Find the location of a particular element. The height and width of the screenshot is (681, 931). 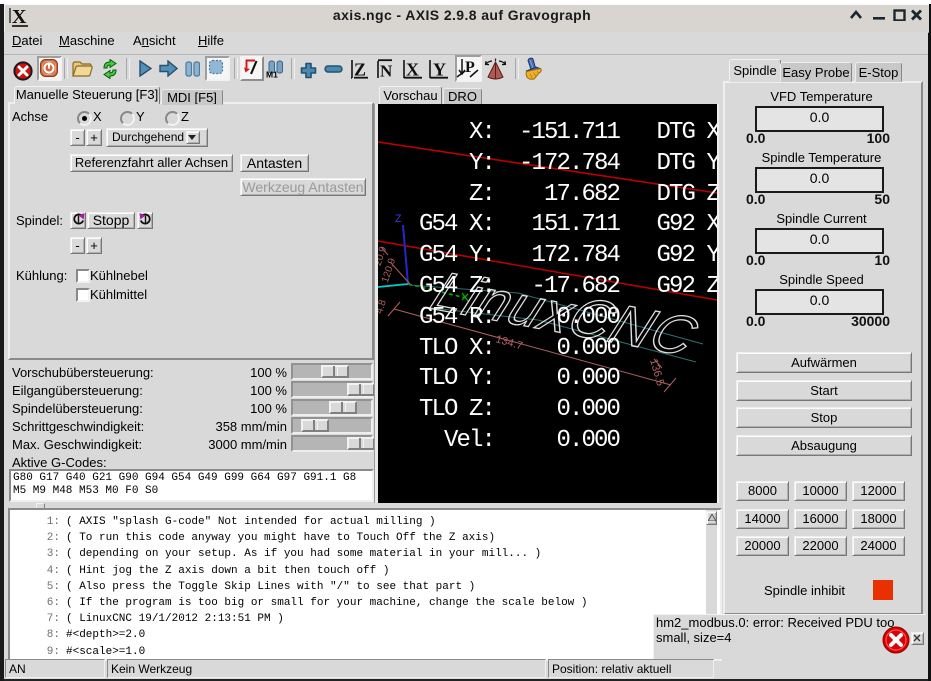

svg-text: 4.8 is located at coordinates (383, 306).